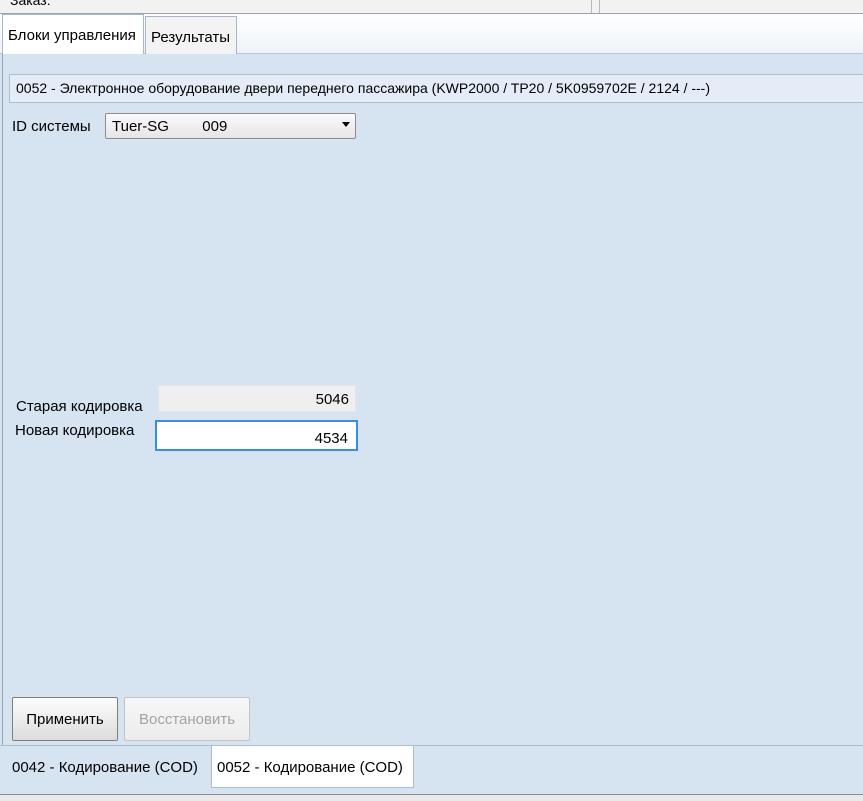  Describe the element at coordinates (296, 6) in the screenshot. I see `order-field` at that location.